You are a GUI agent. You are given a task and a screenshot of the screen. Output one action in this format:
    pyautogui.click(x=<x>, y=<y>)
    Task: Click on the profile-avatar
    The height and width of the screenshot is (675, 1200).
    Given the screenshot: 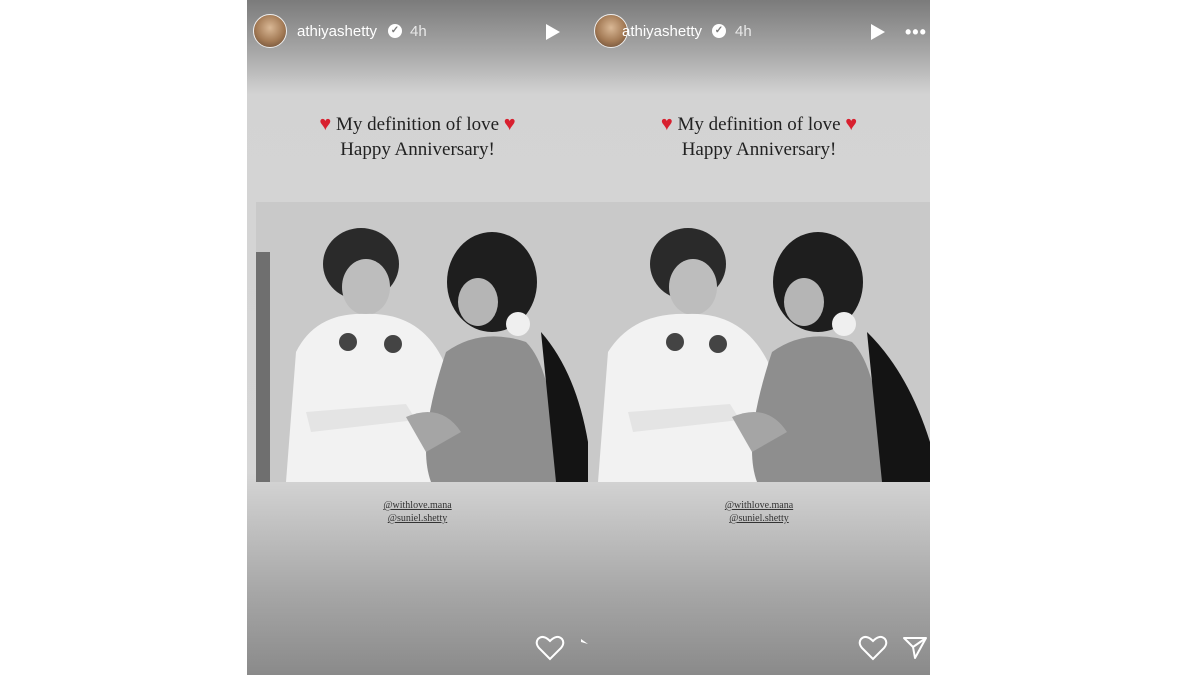 What is the action you would take?
    pyautogui.click(x=270, y=31)
    